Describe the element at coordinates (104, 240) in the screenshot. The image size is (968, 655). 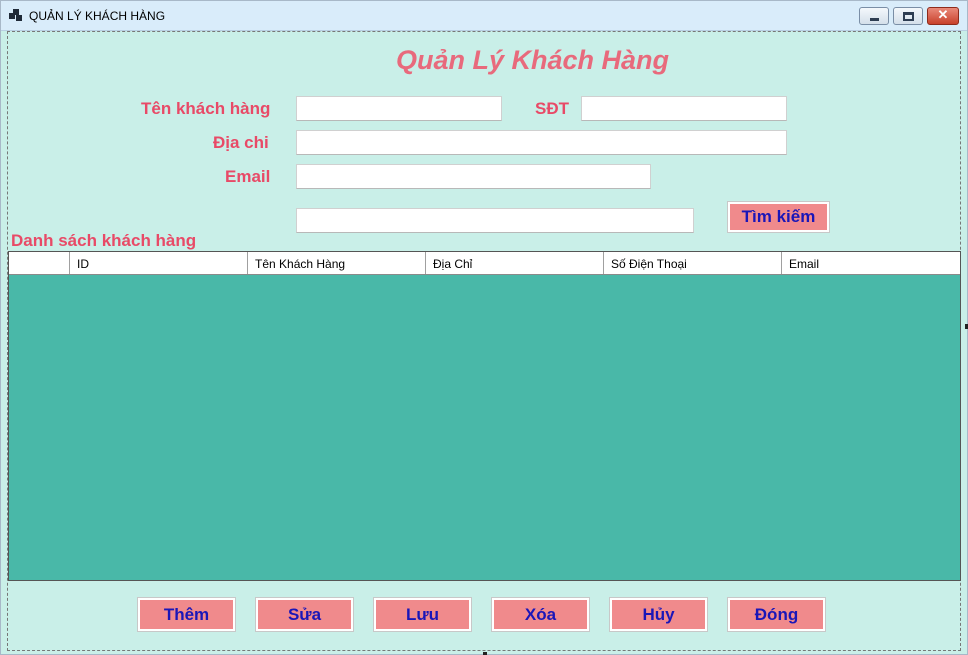
I see `customer-list-caption: Danh sách khách hàng` at that location.